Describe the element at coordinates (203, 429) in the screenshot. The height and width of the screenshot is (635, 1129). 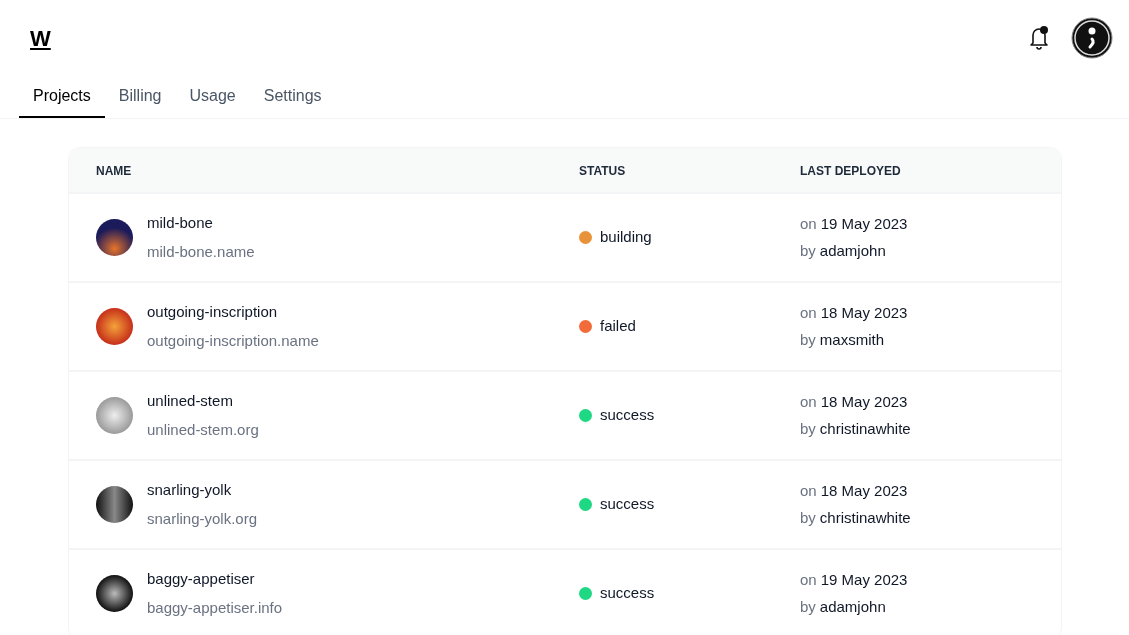
I see `project-domain: unlined-stem.org` at that location.